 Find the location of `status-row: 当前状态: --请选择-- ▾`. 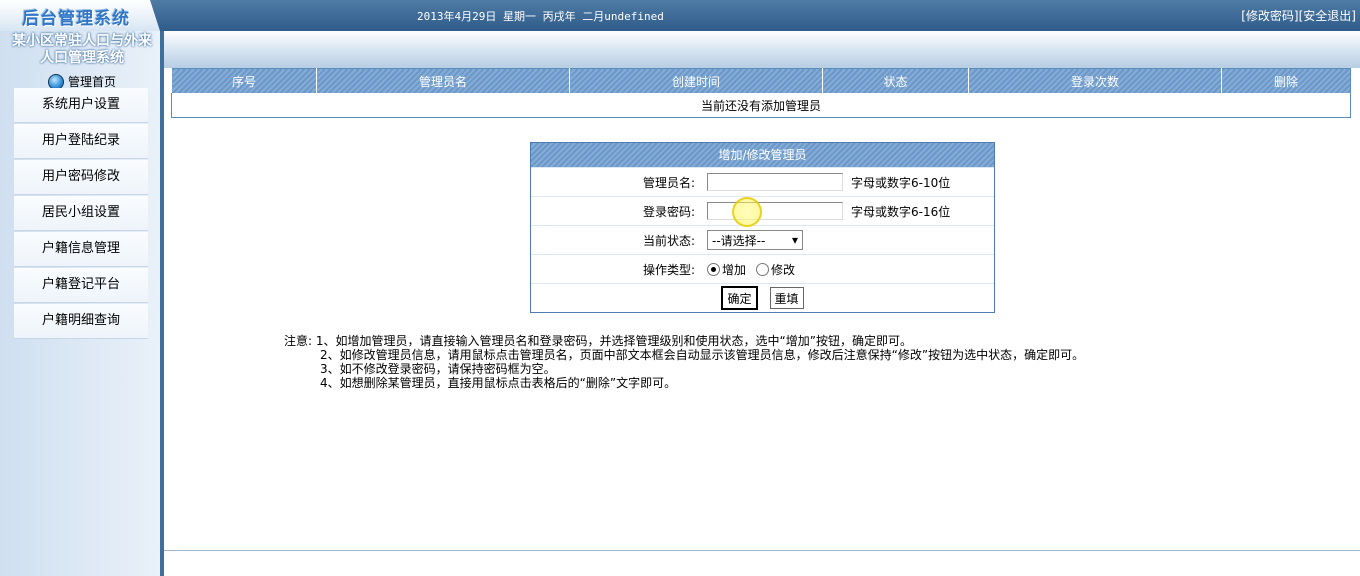

status-row: 当前状态: --请选择-- ▾ is located at coordinates (762, 239).